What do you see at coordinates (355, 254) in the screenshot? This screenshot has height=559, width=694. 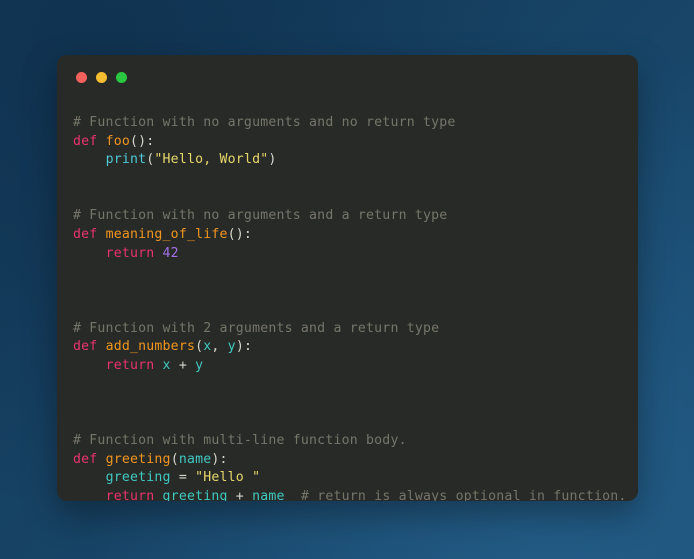 I see `code-line: return 42` at bounding box center [355, 254].